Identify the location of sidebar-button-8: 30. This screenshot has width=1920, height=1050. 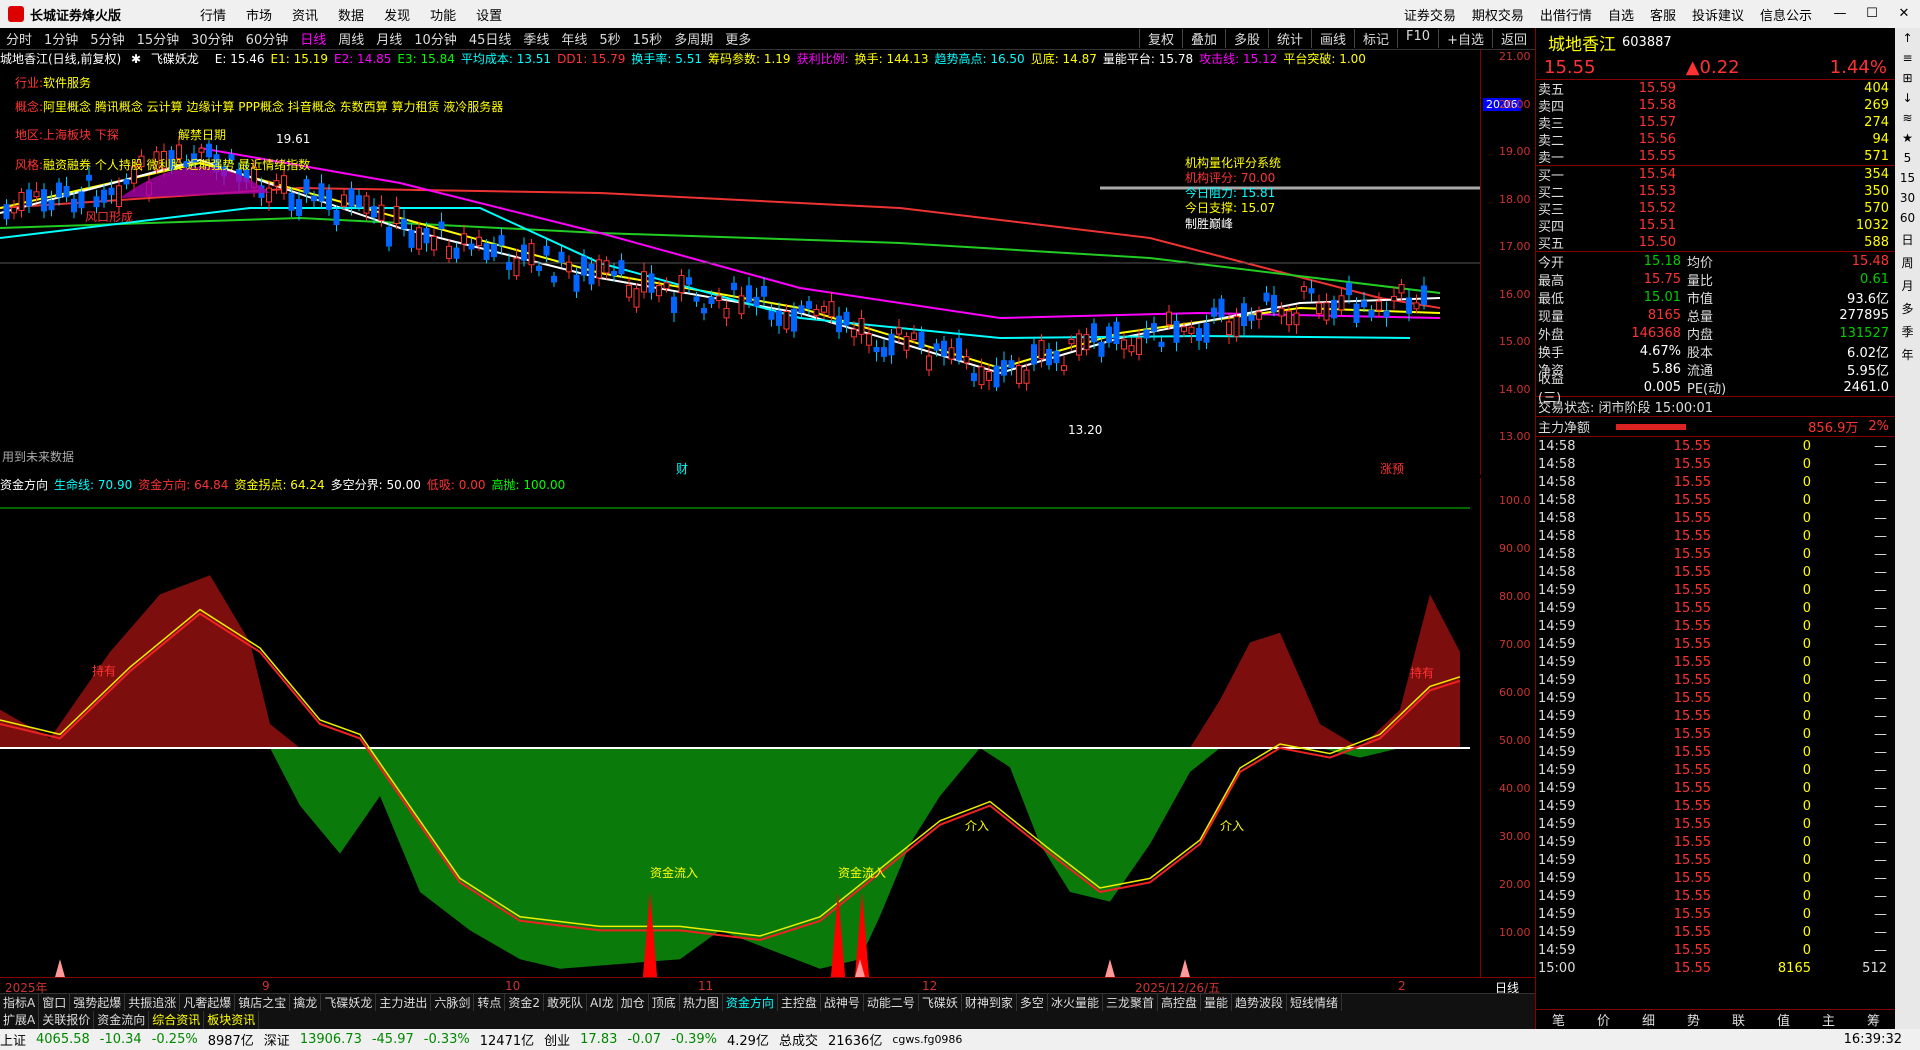
(1907, 198).